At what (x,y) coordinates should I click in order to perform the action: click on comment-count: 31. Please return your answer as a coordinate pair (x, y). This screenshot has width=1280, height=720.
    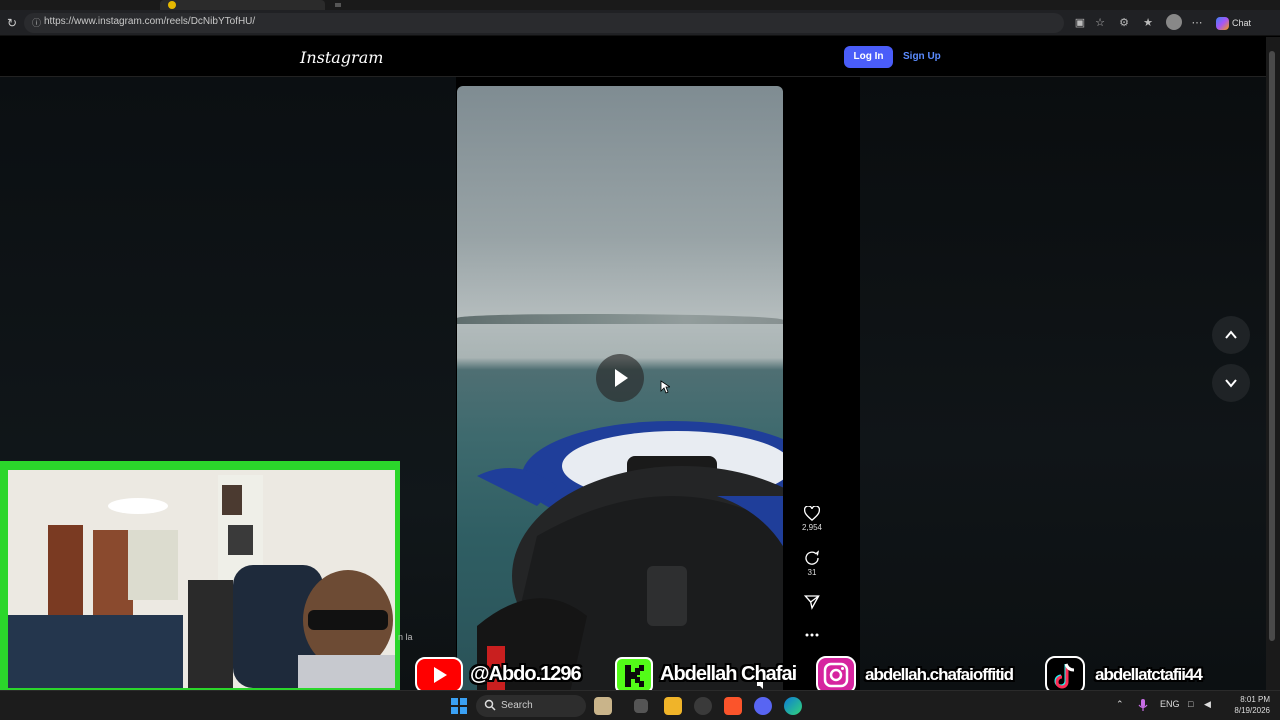
    Looking at the image, I should click on (812, 572).